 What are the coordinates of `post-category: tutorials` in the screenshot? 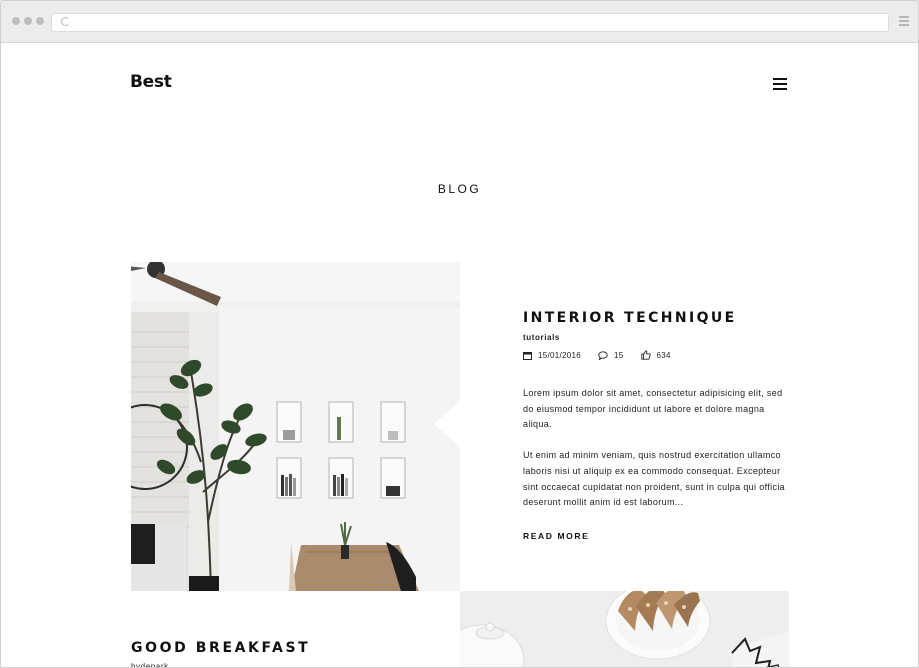 It's located at (658, 337).